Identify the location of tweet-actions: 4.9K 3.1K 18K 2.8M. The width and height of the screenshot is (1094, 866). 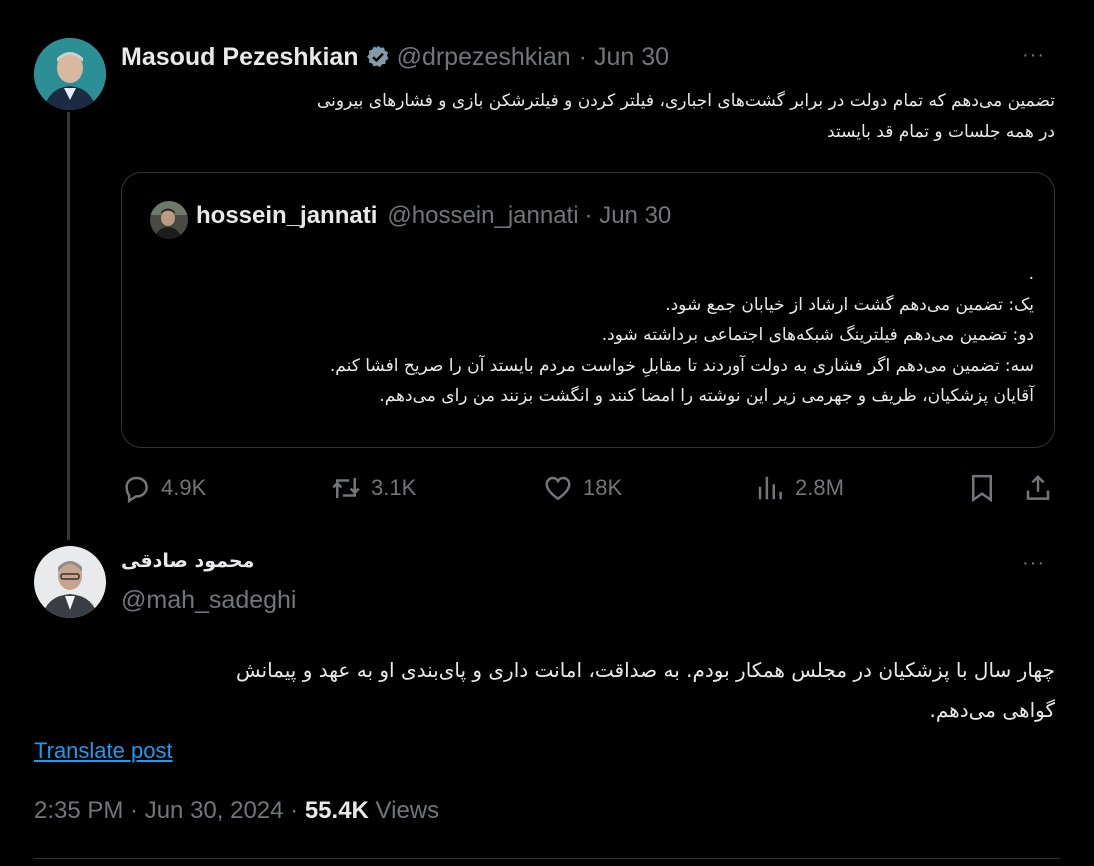
(588, 488).